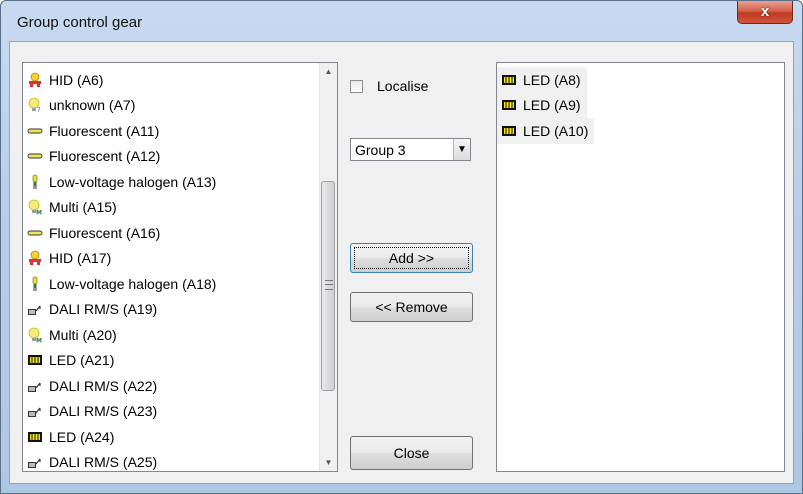 This screenshot has height=494, width=803. Describe the element at coordinates (170, 233) in the screenshot. I see `available-item: Fluorescent (A16)` at that location.